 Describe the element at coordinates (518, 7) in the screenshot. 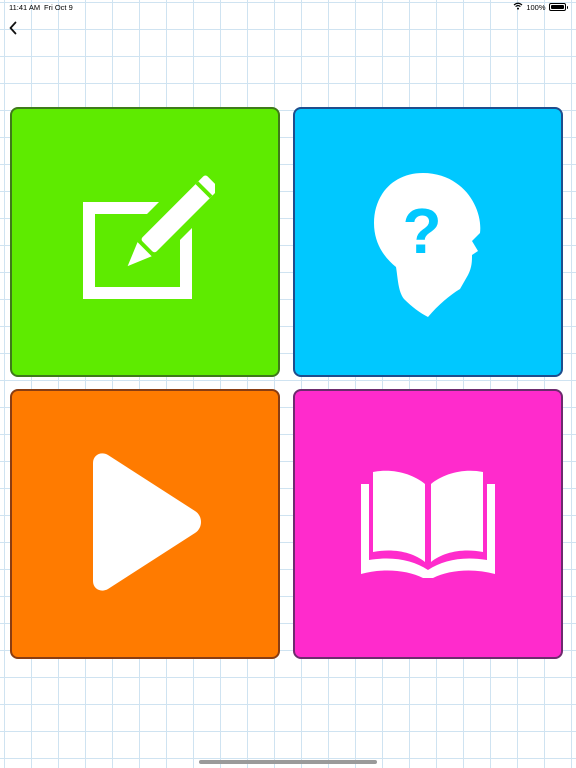

I see `wifi-icon` at that location.